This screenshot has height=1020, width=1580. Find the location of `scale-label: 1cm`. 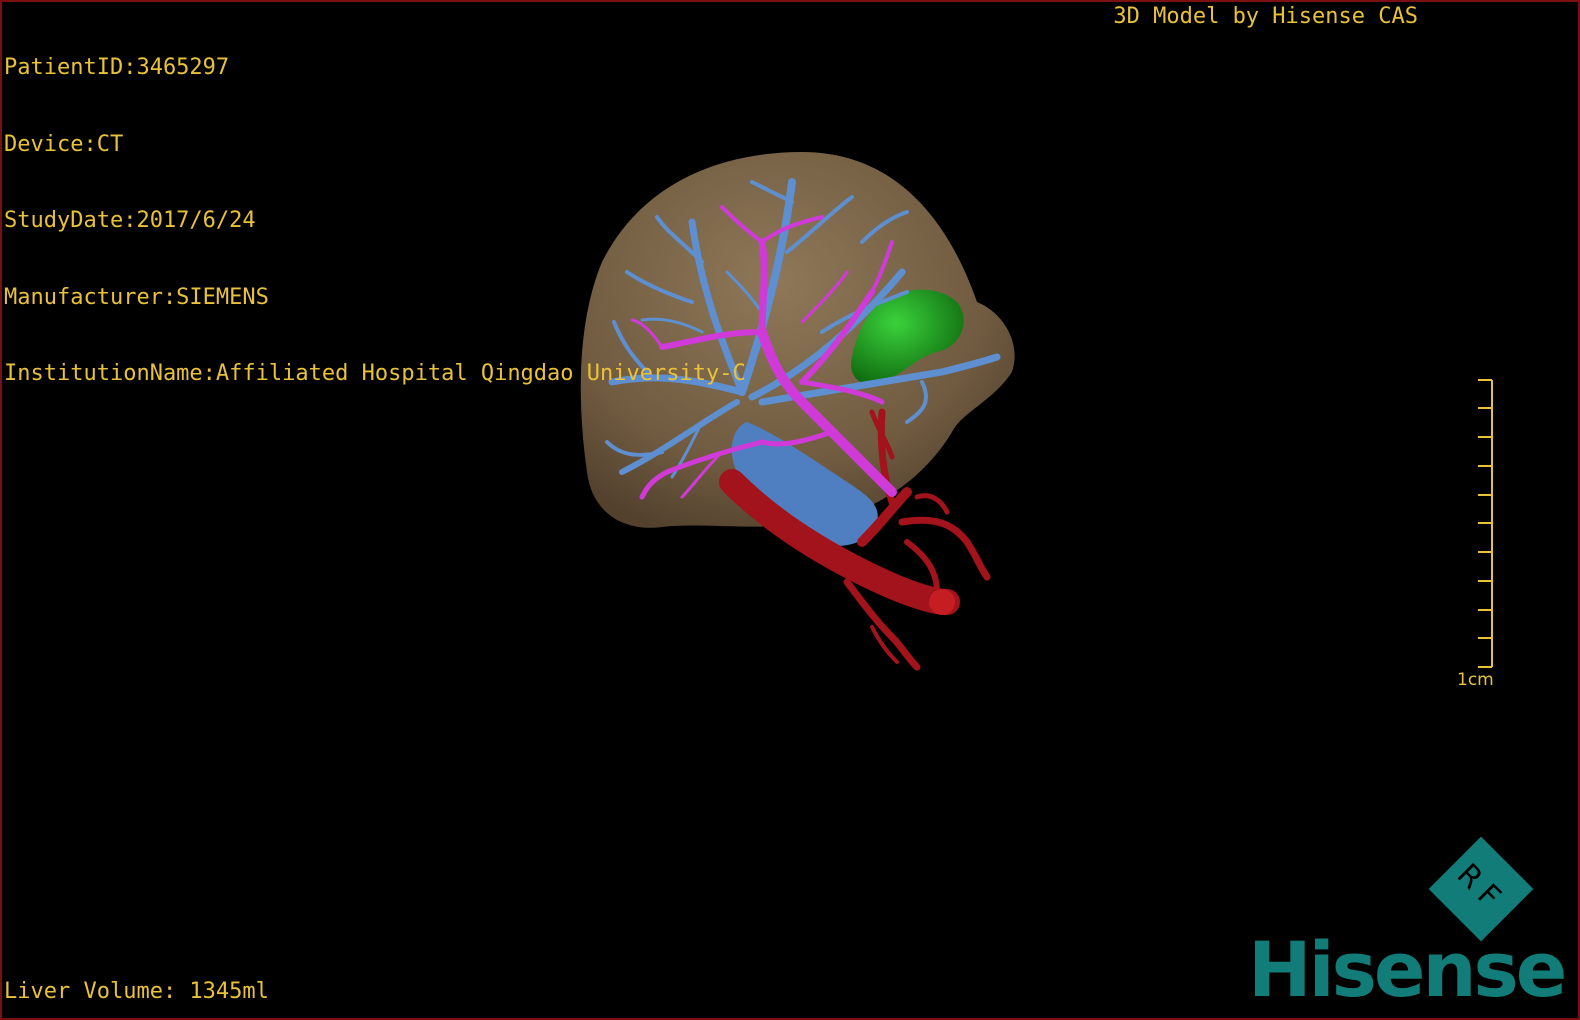

scale-label: 1cm is located at coordinates (1475, 680).